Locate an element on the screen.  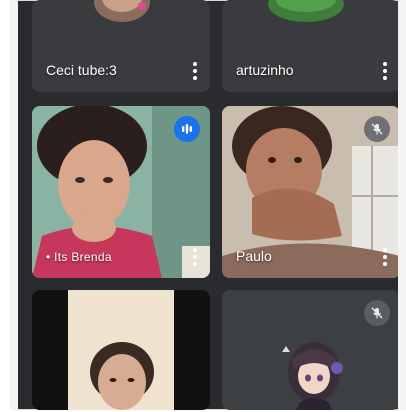
participant-name: Paulo is located at coordinates (254, 256).